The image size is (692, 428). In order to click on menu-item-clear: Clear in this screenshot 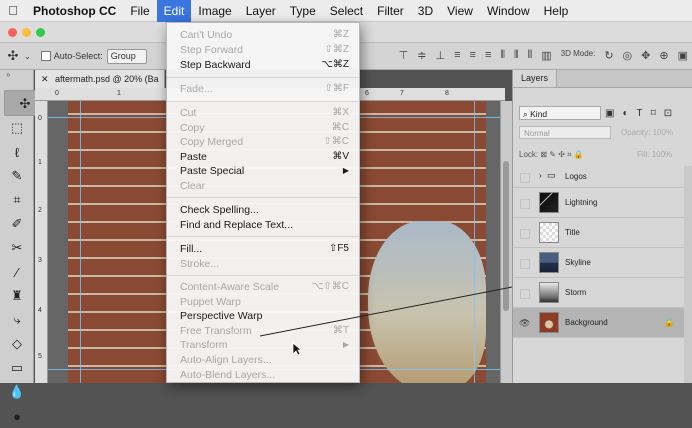, I will do `click(263, 186)`.